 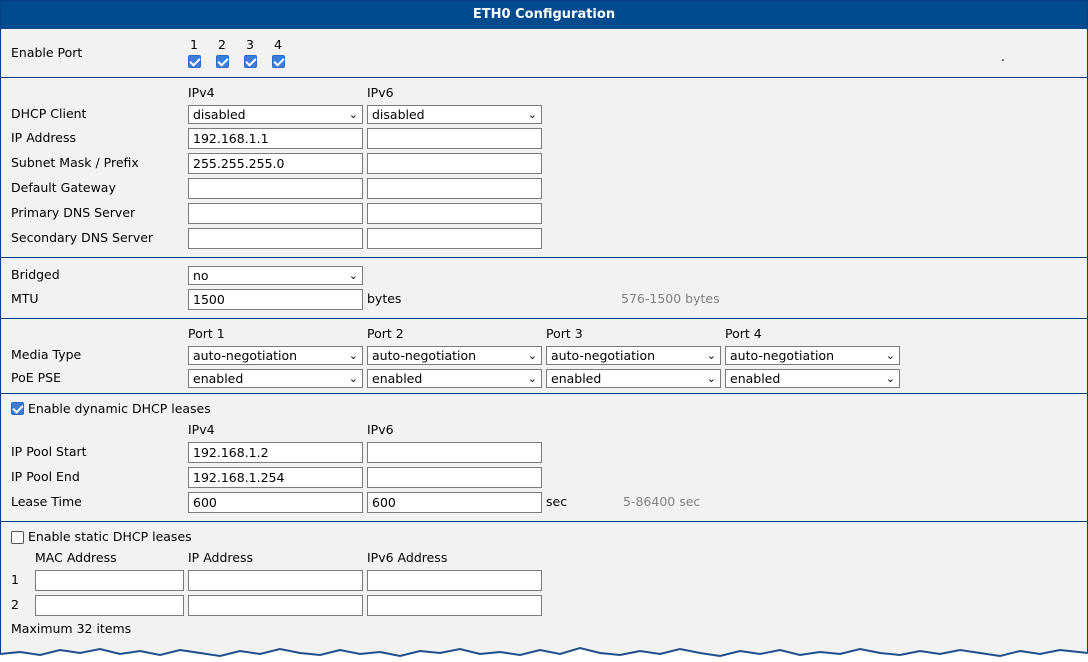 I want to click on panel-title: ETH0 Configuration, so click(x=544, y=15).